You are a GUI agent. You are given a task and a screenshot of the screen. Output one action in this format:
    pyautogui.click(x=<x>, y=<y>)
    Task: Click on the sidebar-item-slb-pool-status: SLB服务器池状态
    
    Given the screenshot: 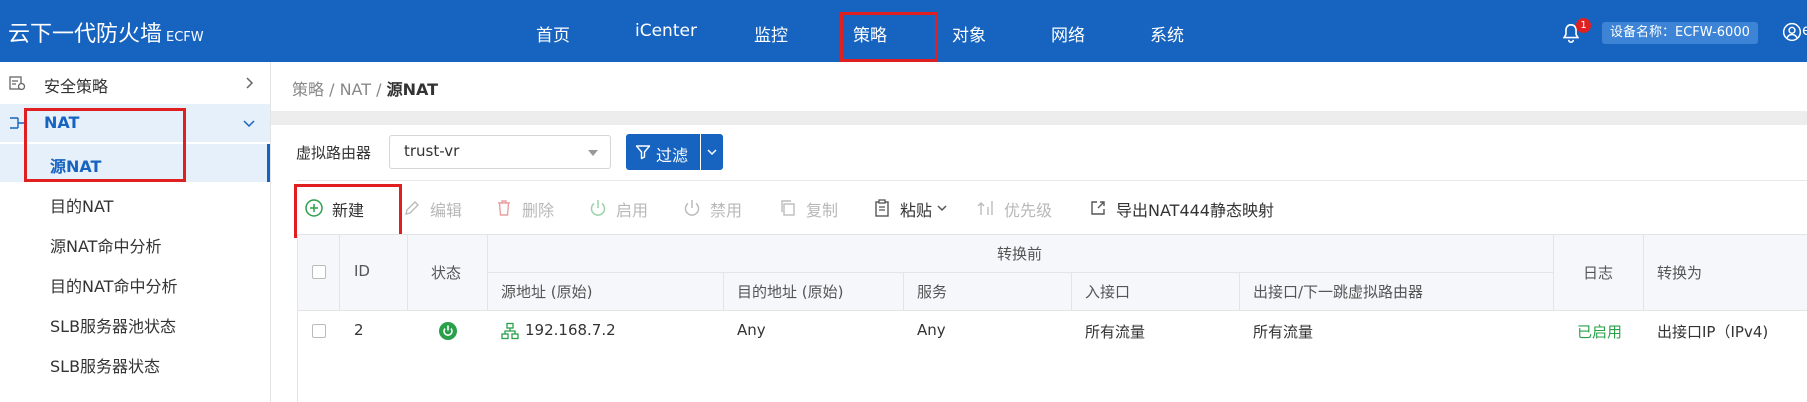 What is the action you would take?
    pyautogui.click(x=135, y=323)
    